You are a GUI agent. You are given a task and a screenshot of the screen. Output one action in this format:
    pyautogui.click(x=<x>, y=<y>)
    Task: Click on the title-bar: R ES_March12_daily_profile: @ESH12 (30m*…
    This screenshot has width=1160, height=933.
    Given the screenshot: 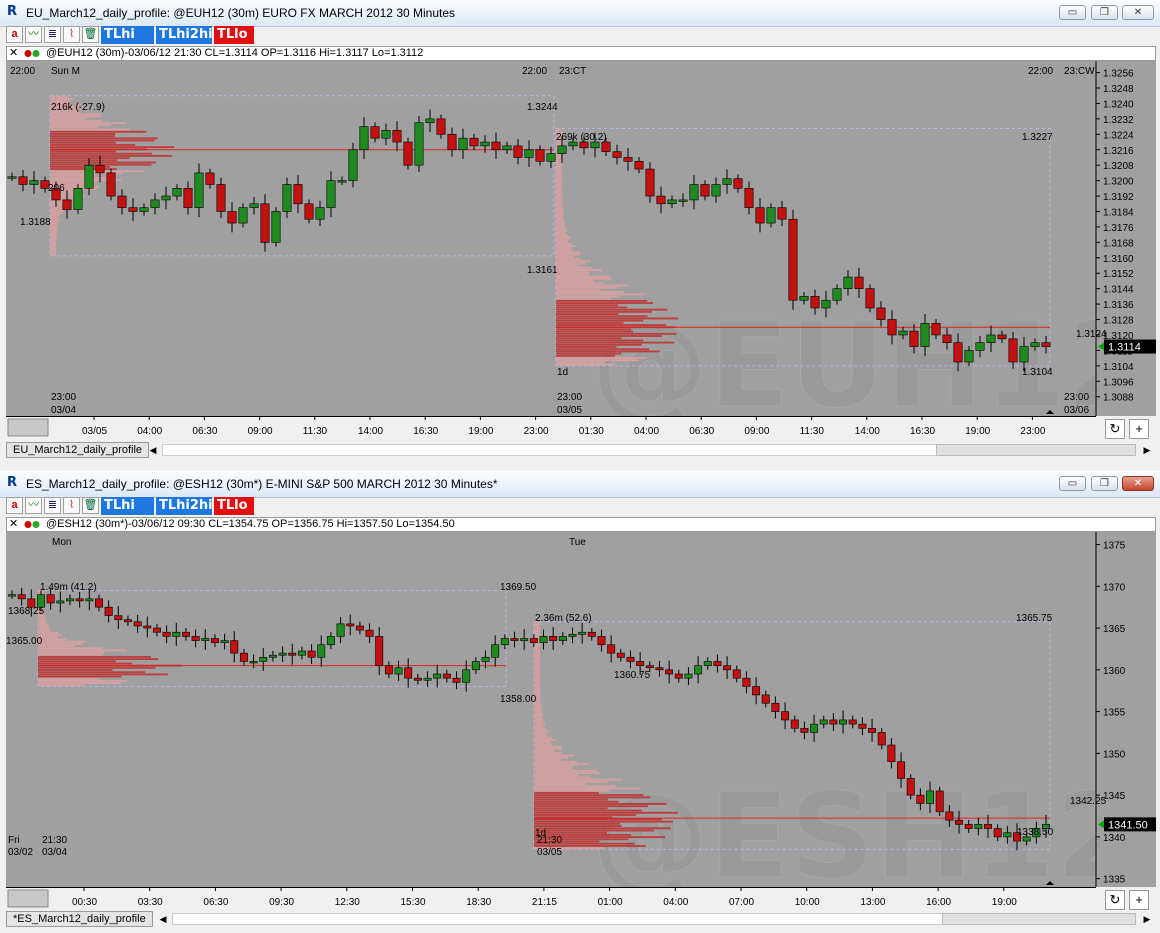 What is the action you would take?
    pyautogui.click(x=580, y=484)
    